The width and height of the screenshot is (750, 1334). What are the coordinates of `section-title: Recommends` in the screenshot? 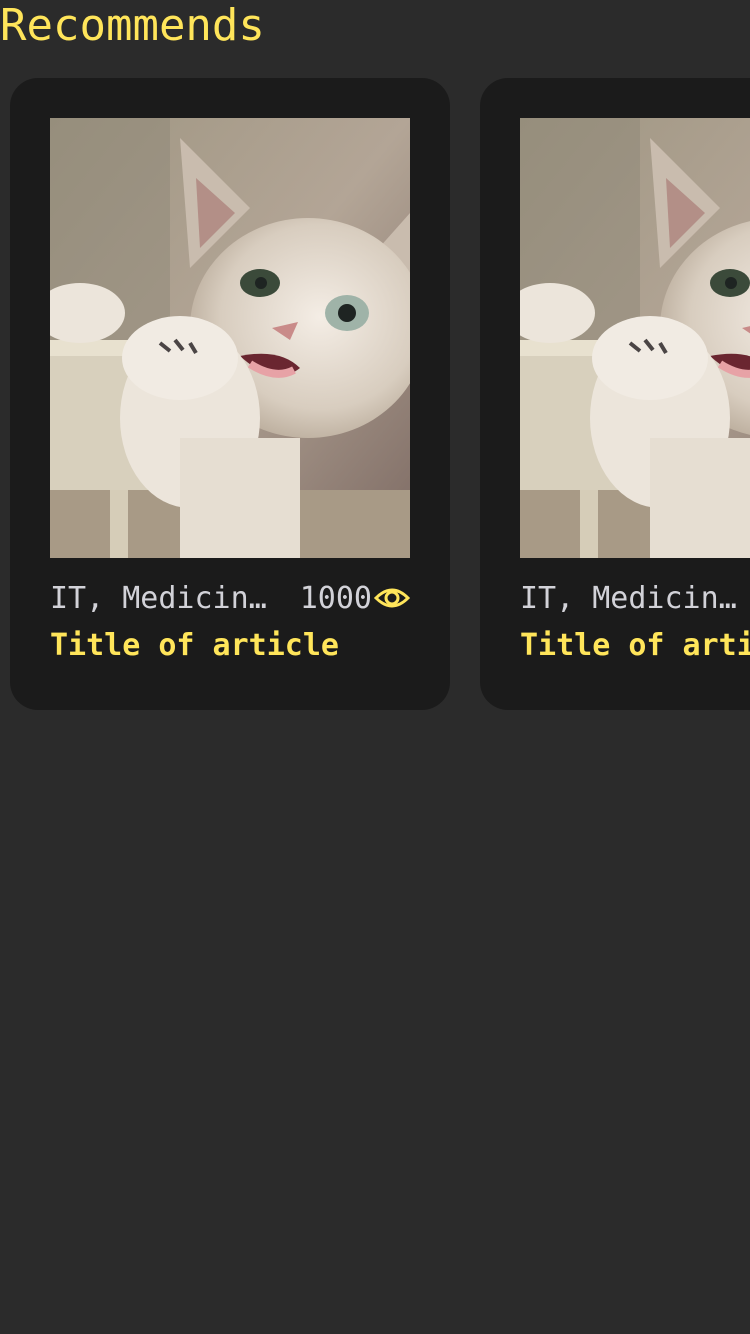 It's located at (132, 25).